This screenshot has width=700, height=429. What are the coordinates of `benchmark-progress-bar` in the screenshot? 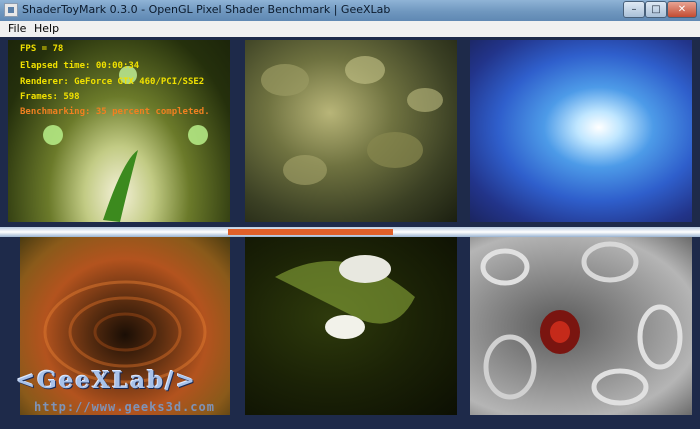 It's located at (310, 232).